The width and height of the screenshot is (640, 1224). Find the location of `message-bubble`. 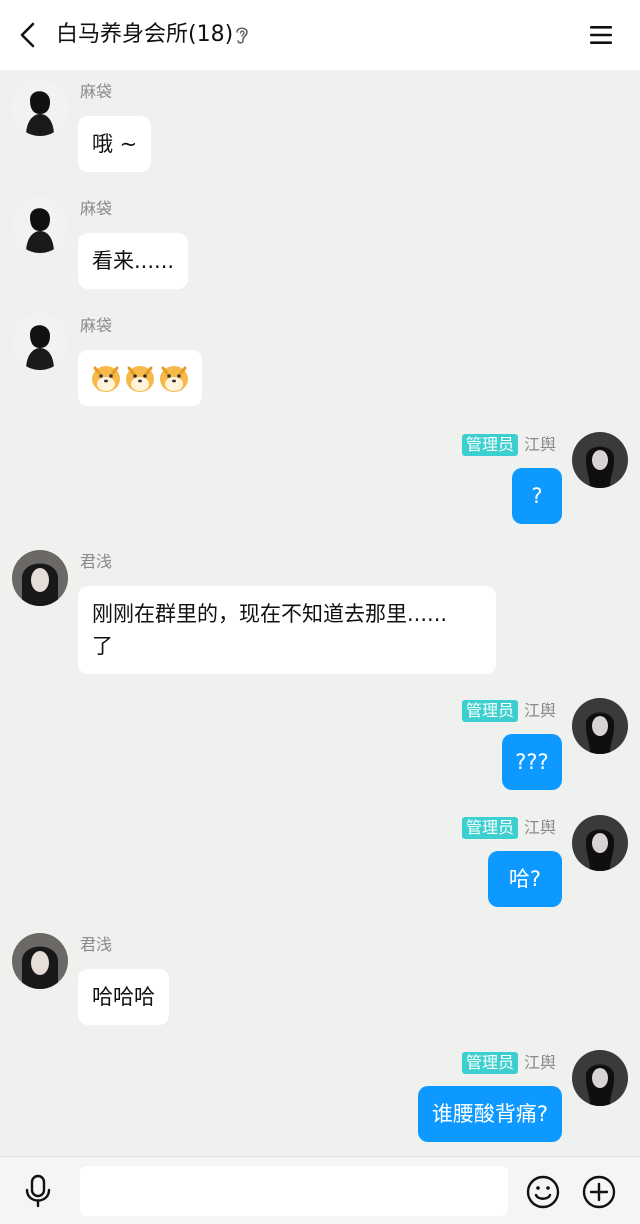

message-bubble is located at coordinates (140, 378).